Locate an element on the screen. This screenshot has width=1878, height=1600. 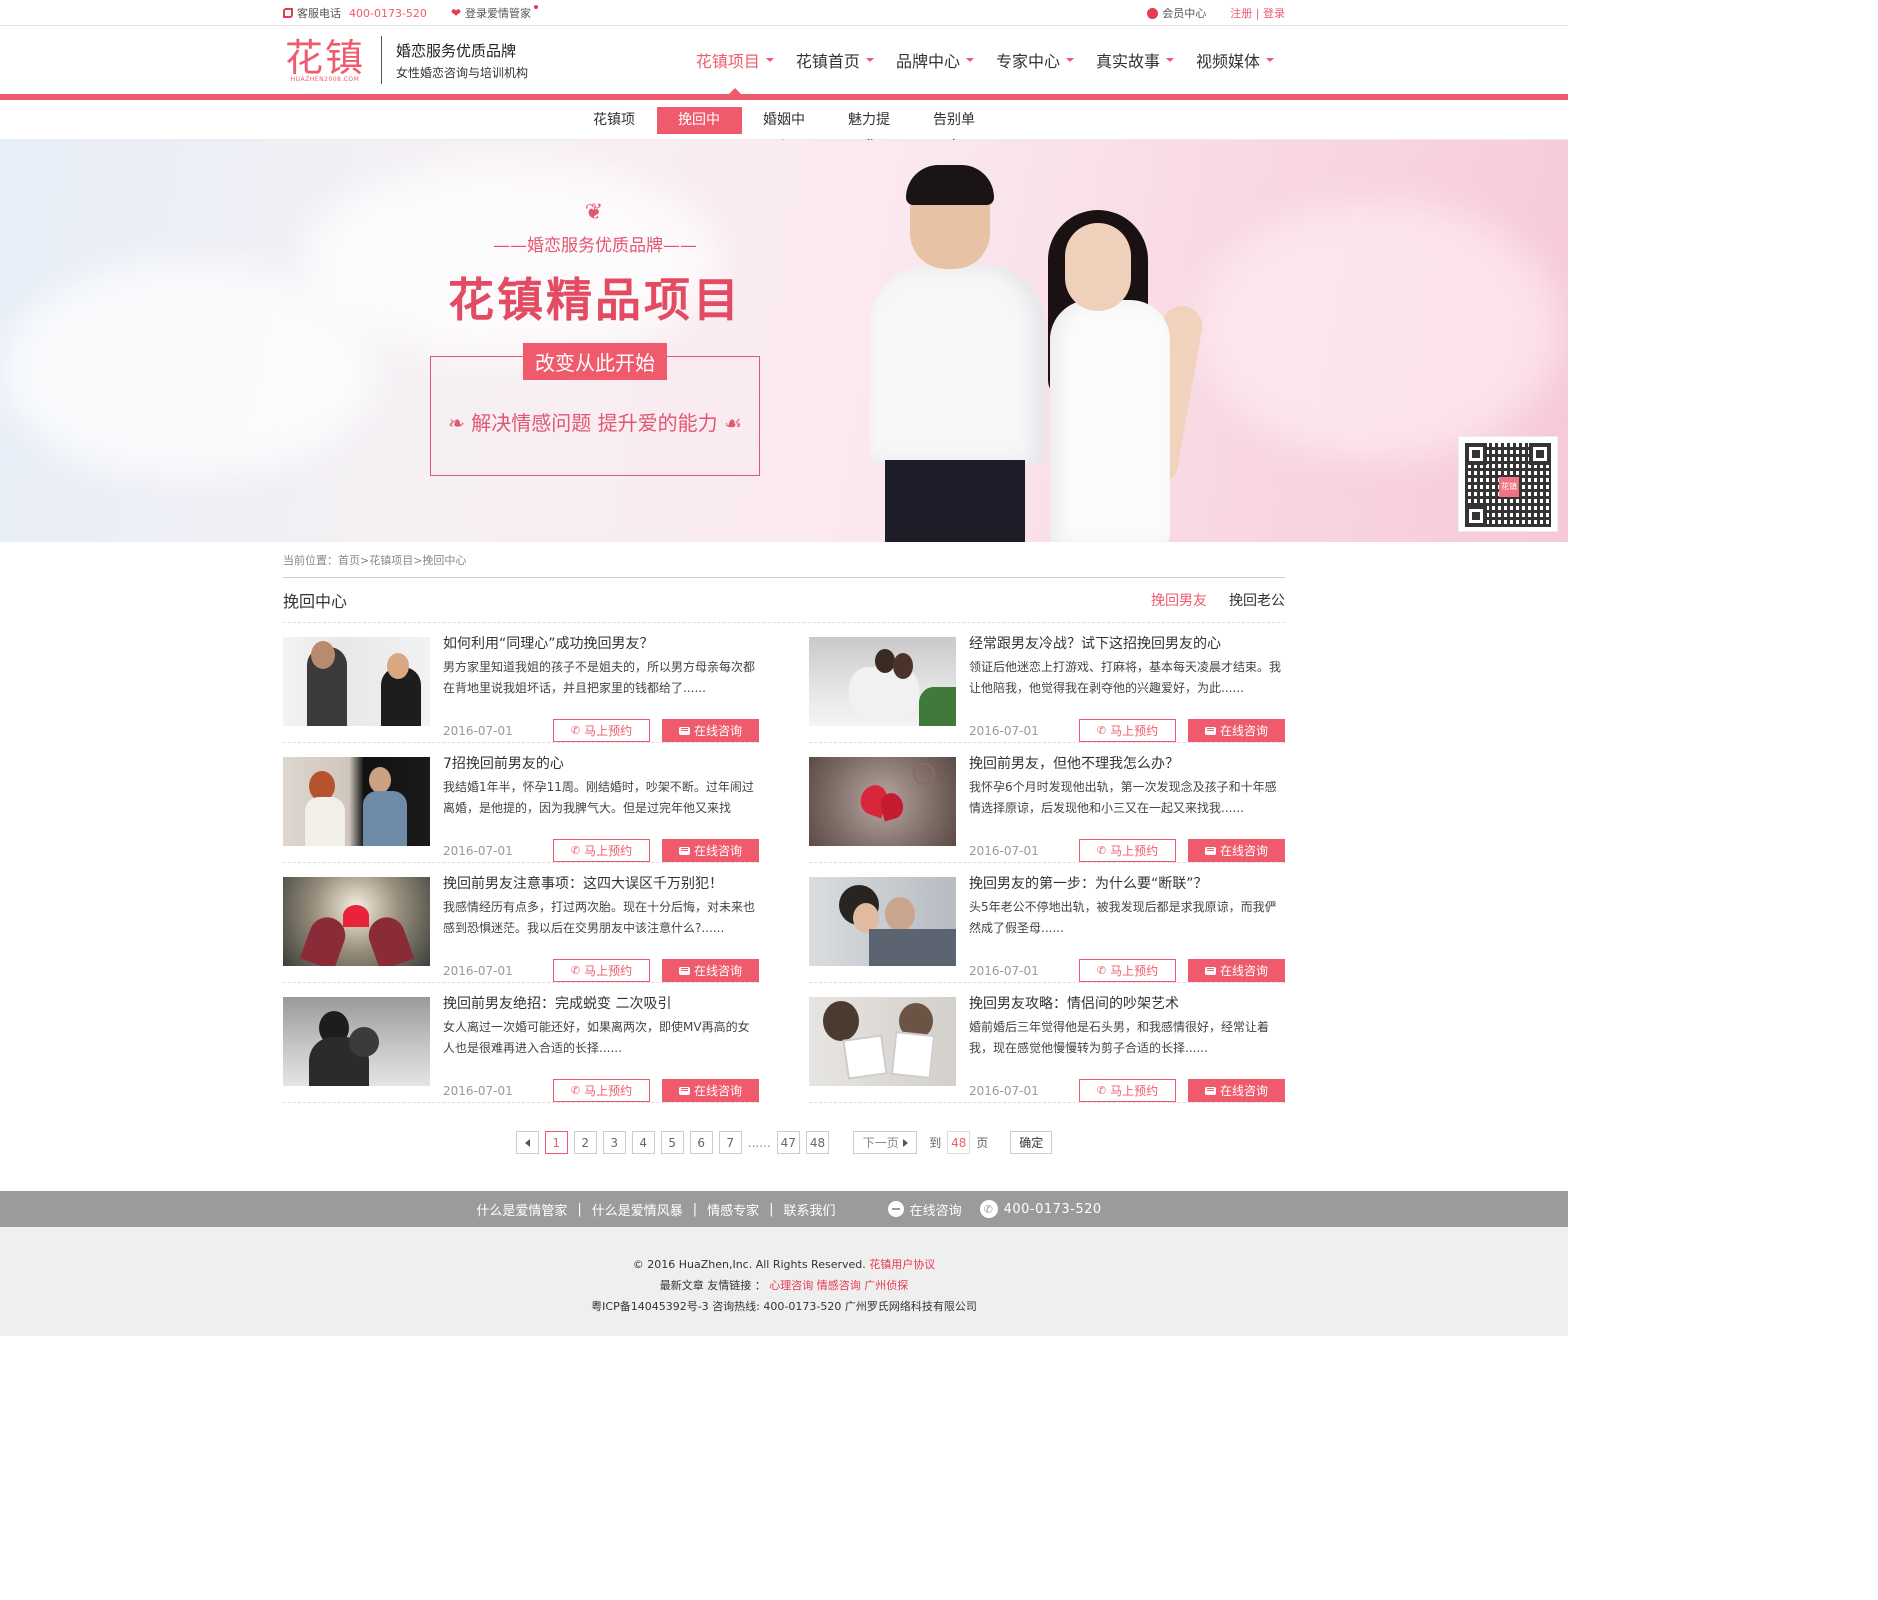
nav-item-experts: 专家中心 is located at coordinates (1035, 60).